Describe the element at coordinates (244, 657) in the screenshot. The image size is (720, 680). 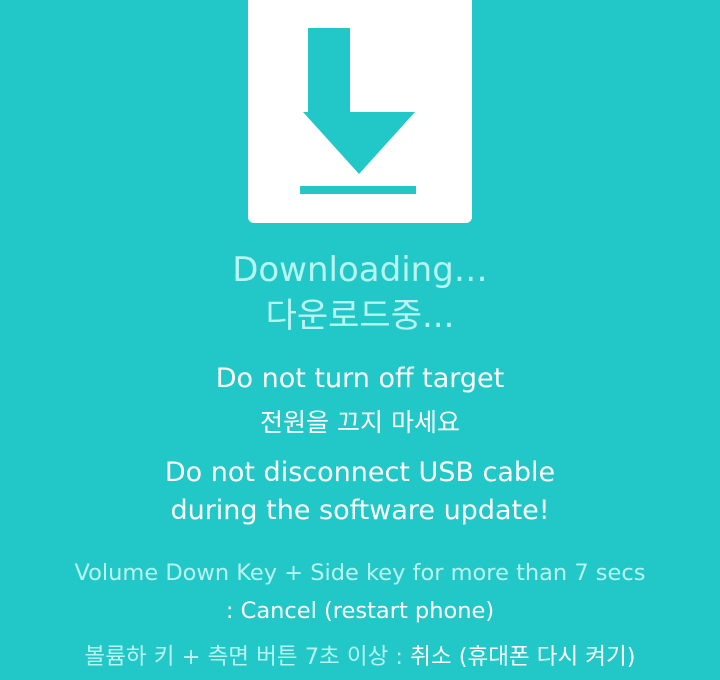
I see `cancel-key-combo-korean: 볼륨하 키 + 측면 버튼 7초 이상 :` at that location.